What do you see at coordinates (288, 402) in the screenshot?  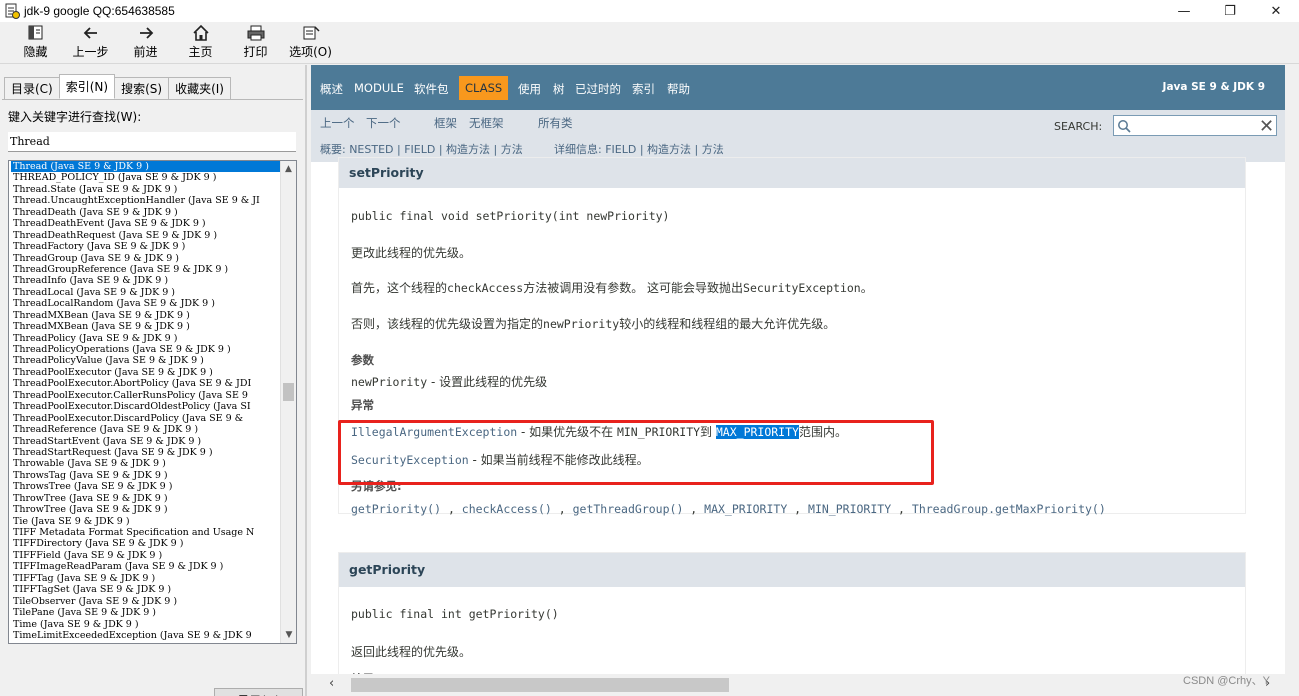 I see `index-list-scrollbar: ▲ ▼` at bounding box center [288, 402].